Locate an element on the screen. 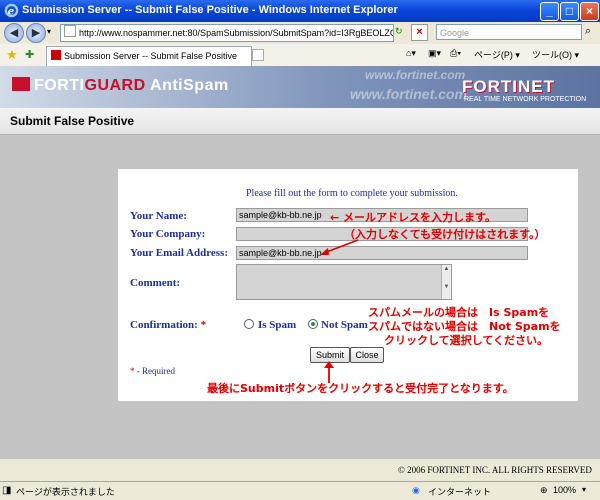  email-label: Your Email Address: is located at coordinates (179, 253).